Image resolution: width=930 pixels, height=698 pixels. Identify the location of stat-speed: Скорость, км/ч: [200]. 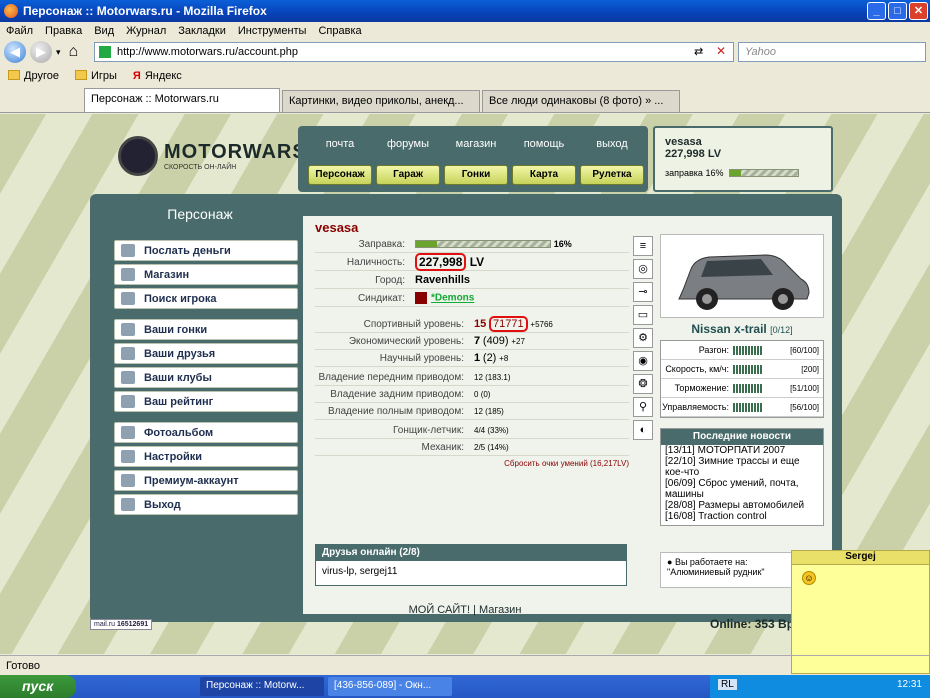
(742, 369).